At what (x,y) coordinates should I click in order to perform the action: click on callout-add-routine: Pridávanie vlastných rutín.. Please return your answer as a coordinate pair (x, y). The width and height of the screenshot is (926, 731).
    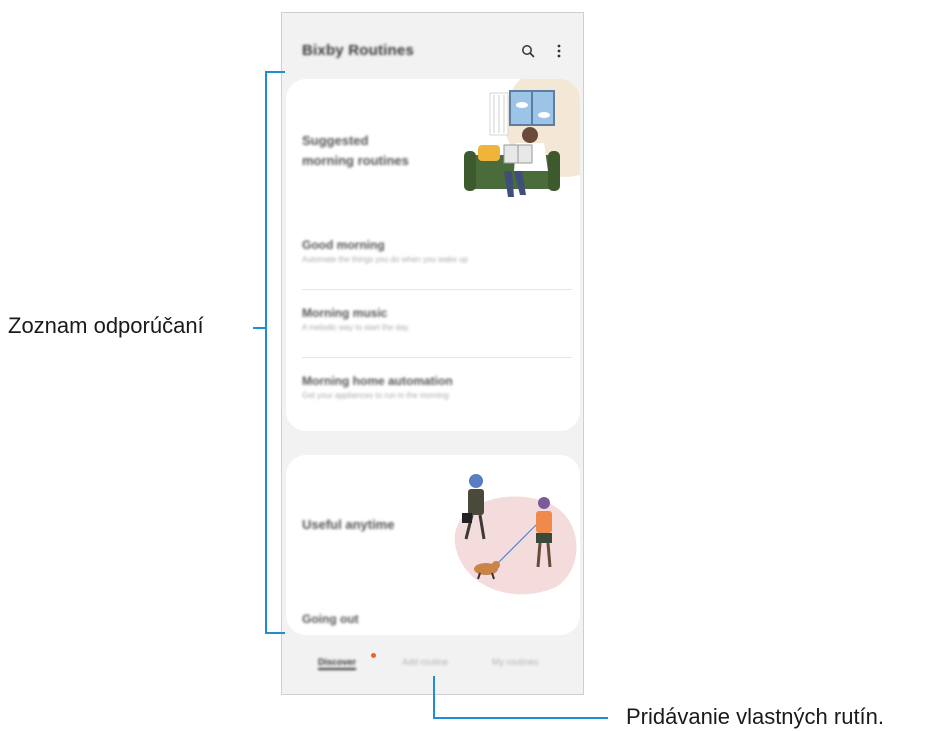
    Looking at the image, I should click on (755, 716).